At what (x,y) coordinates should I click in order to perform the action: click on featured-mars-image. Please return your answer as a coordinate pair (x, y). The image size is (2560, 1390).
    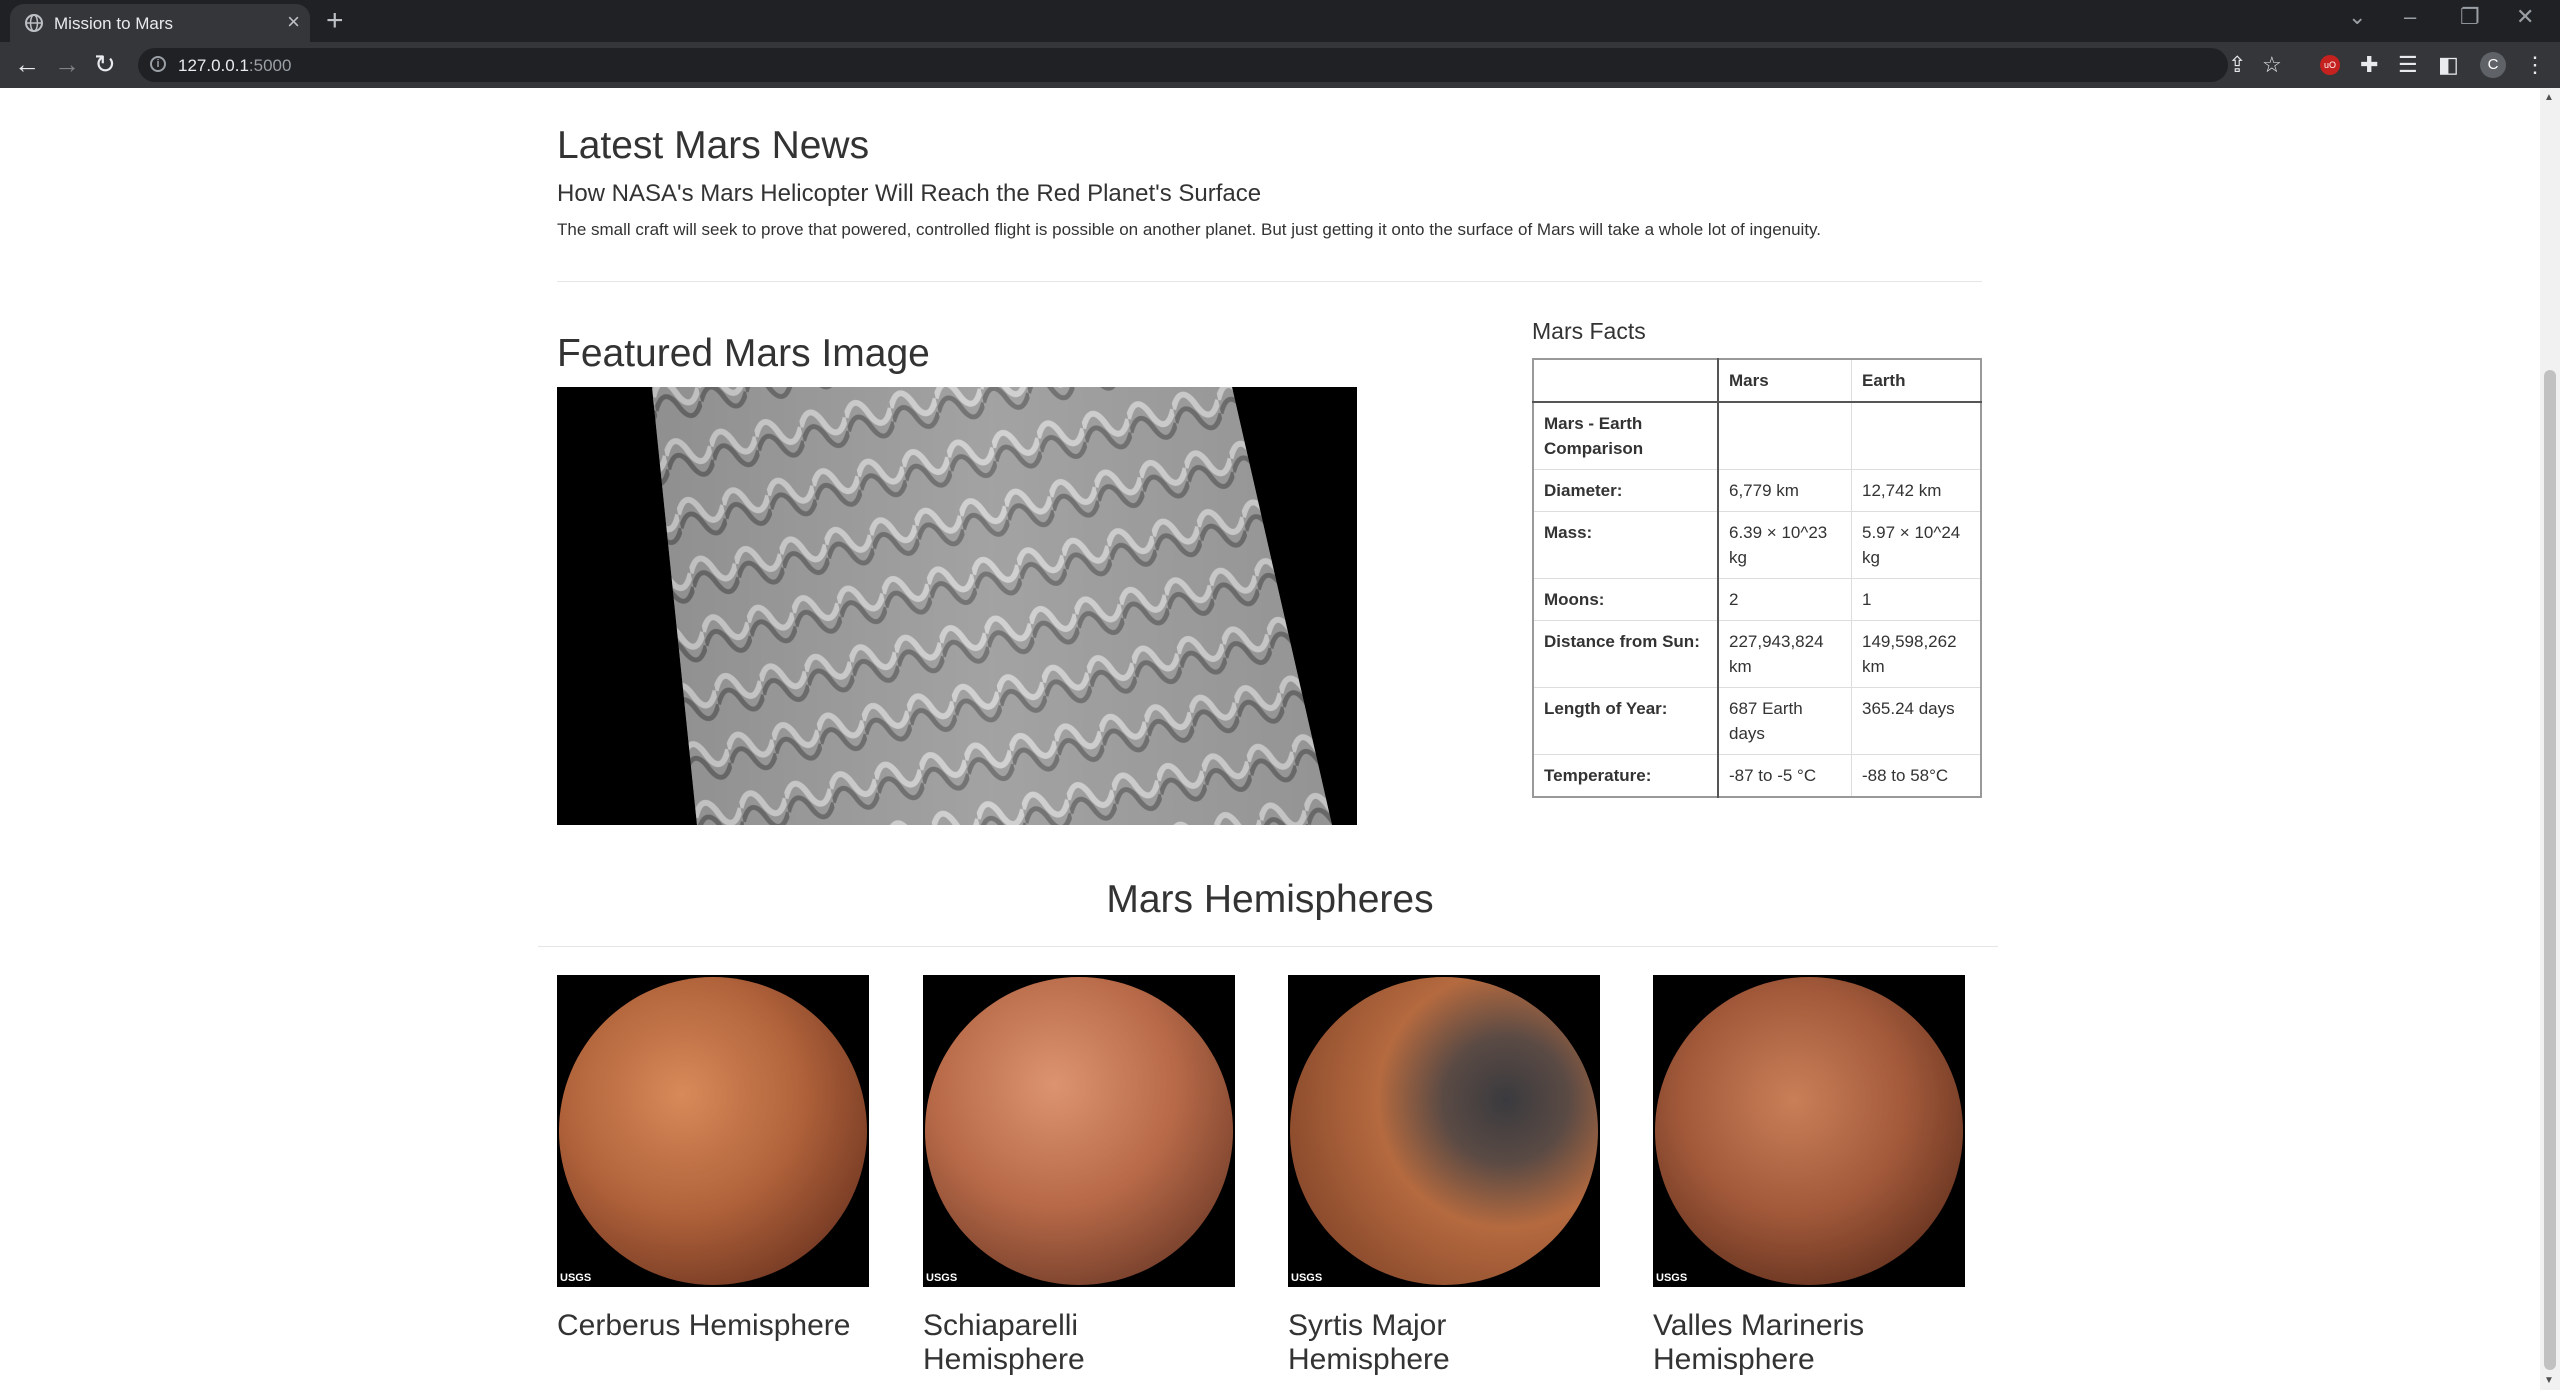
    Looking at the image, I should click on (957, 606).